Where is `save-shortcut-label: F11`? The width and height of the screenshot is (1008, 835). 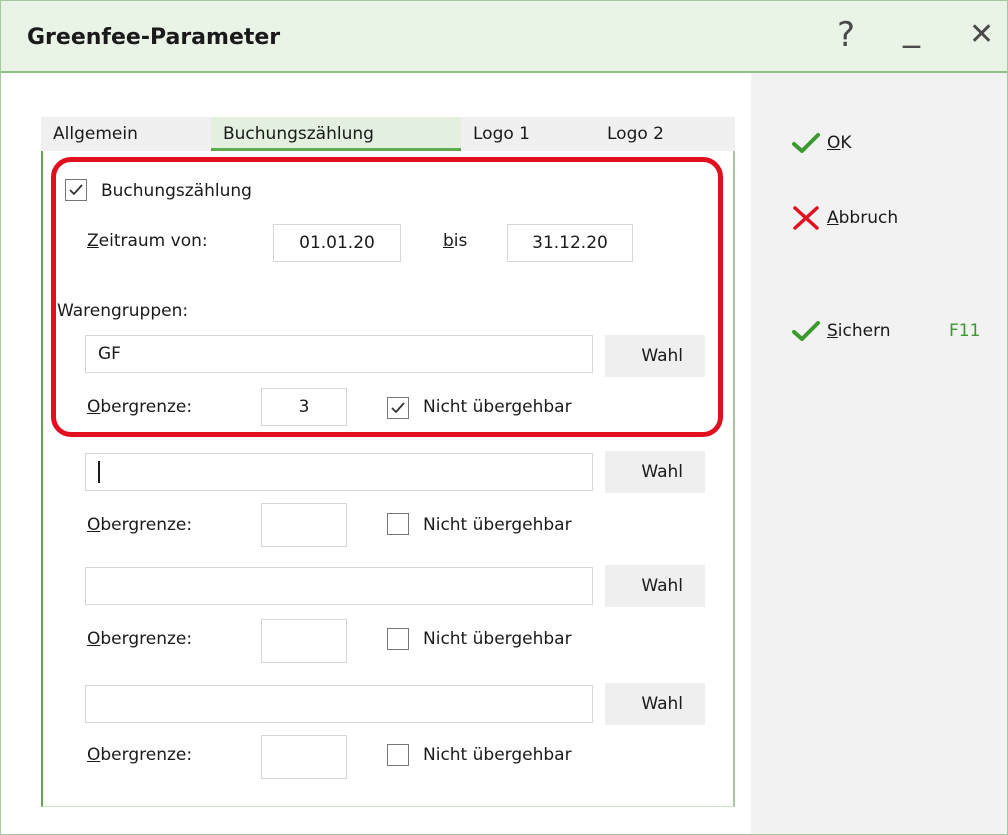
save-shortcut-label: F11 is located at coordinates (965, 331).